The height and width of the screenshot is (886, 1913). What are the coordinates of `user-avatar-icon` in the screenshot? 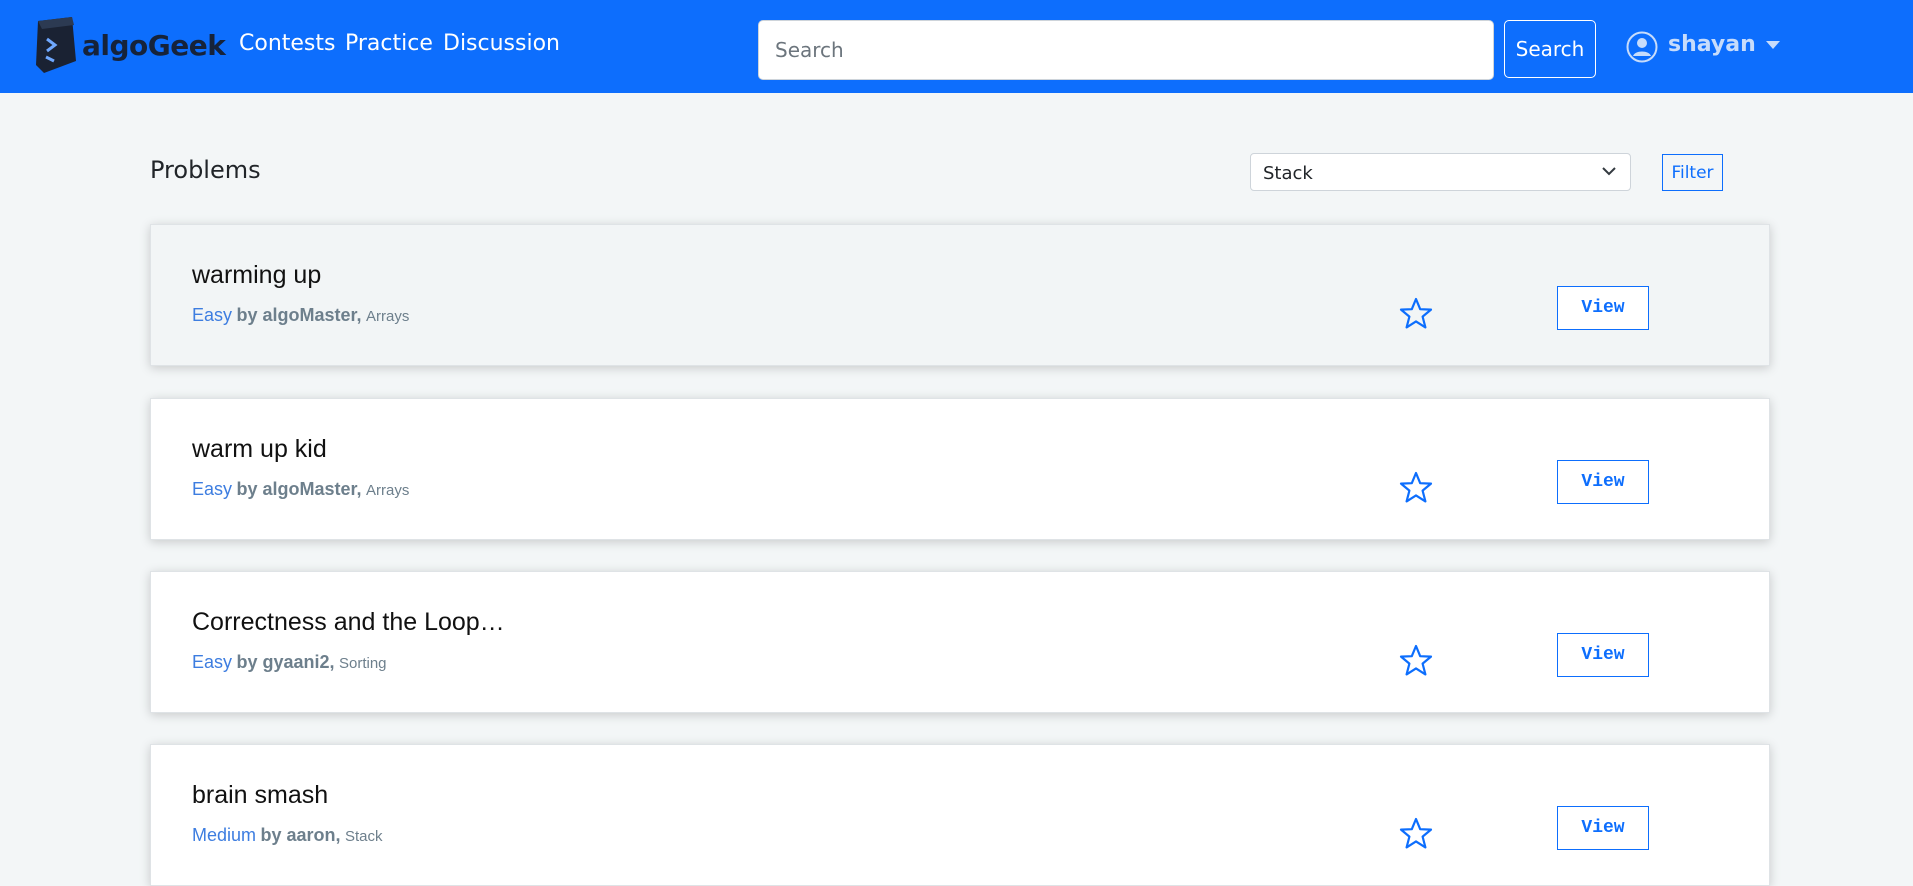 It's located at (1642, 47).